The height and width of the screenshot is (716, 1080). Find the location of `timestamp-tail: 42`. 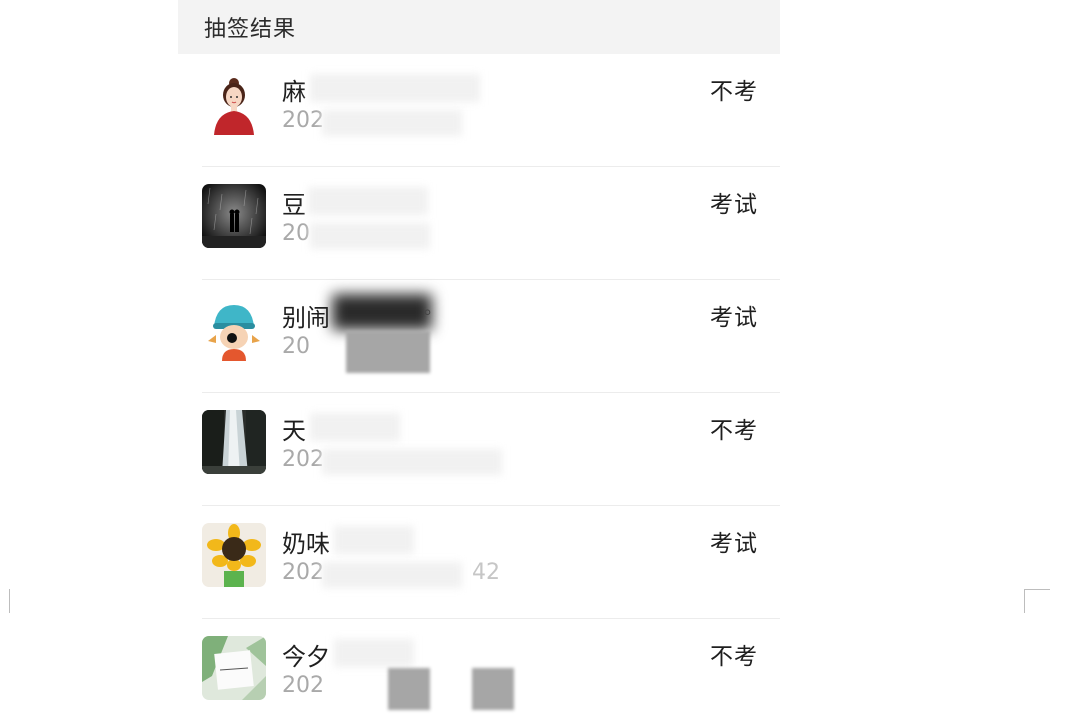

timestamp-tail: 42 is located at coordinates (486, 572).